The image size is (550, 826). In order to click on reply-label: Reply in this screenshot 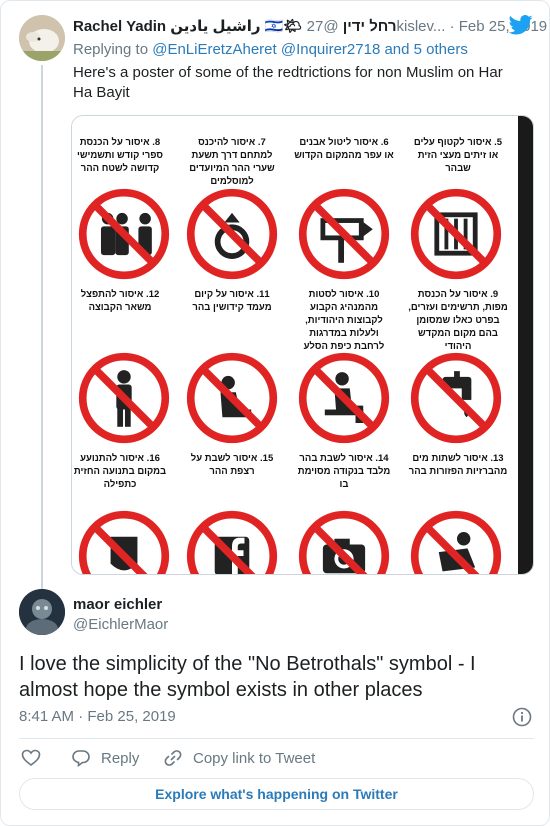, I will do `click(120, 758)`.